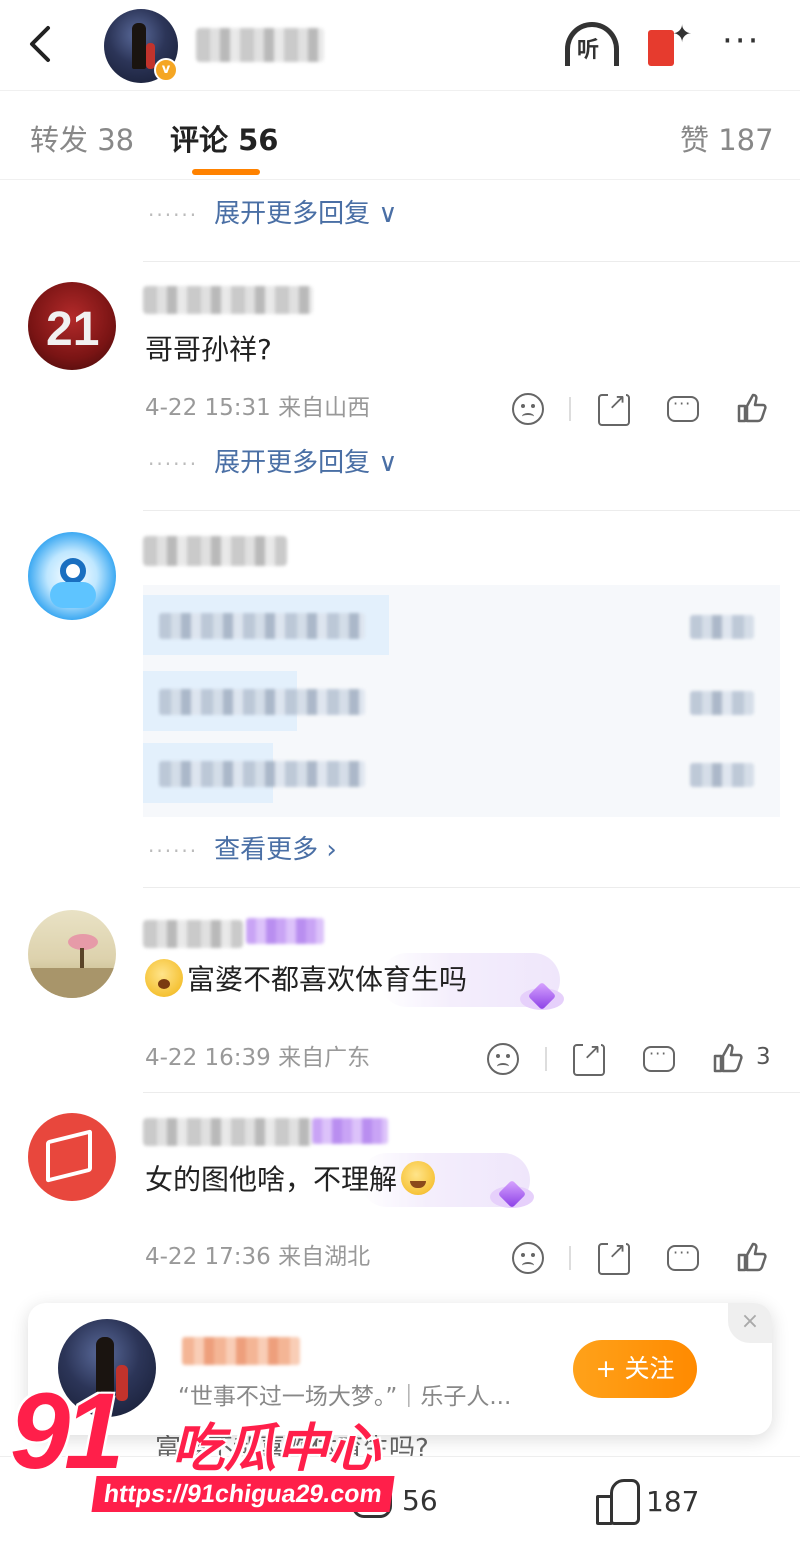  What do you see at coordinates (661, 48) in the screenshot?
I see `red-envelope-icon` at bounding box center [661, 48].